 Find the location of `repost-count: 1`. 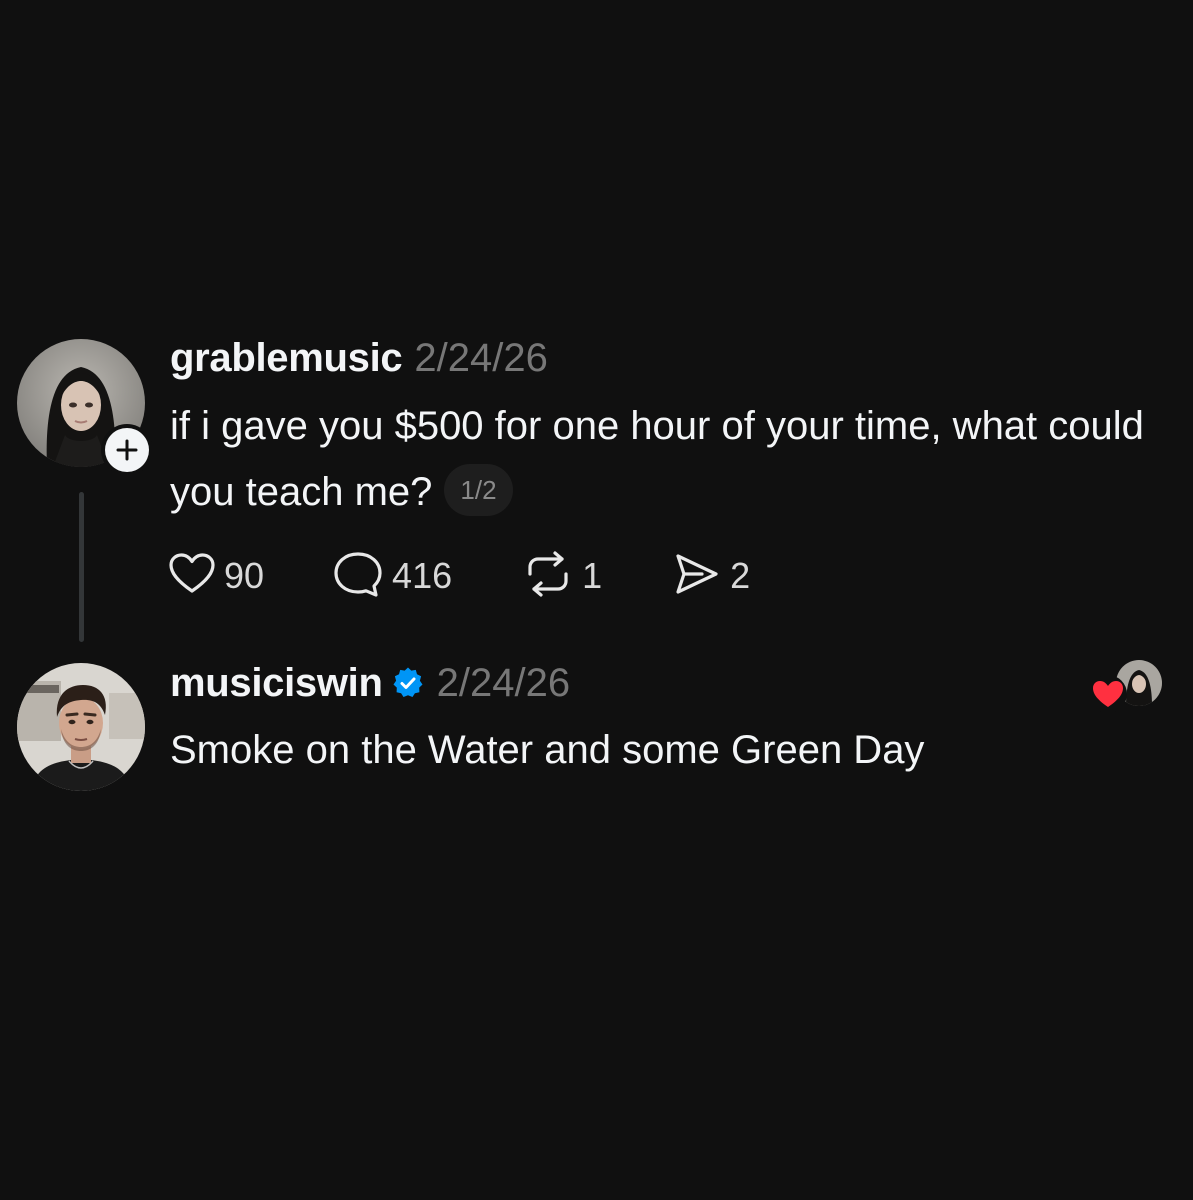

repost-count: 1 is located at coordinates (592, 575).